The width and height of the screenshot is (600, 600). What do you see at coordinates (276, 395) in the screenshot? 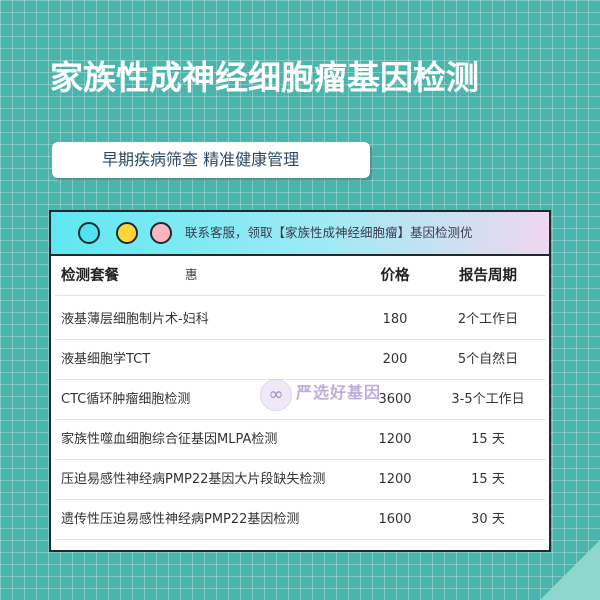
I see `brand-logo-icon` at bounding box center [276, 395].